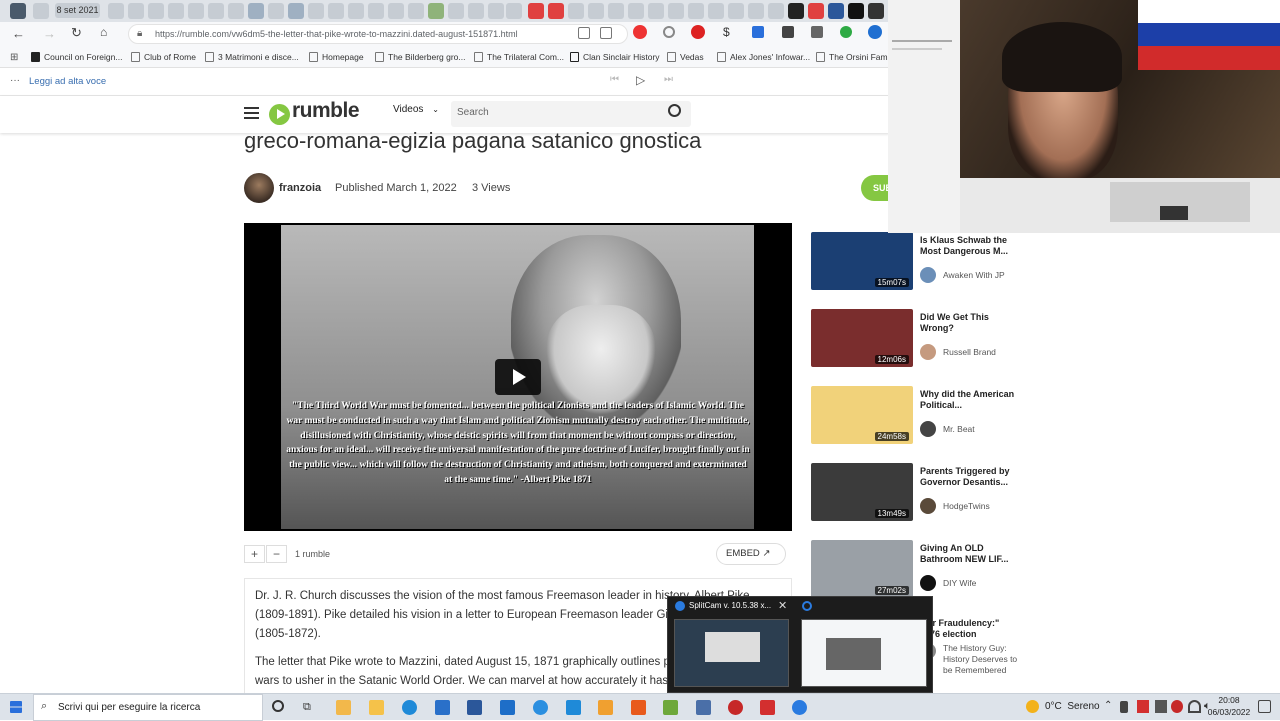 The width and height of the screenshot is (1280, 721). Describe the element at coordinates (875, 32) in the screenshot. I see `profile-icon` at that location.